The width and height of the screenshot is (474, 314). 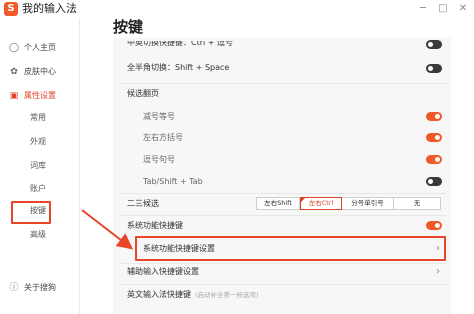 I want to click on annotation-arrow-icon, so click(x=107, y=229).